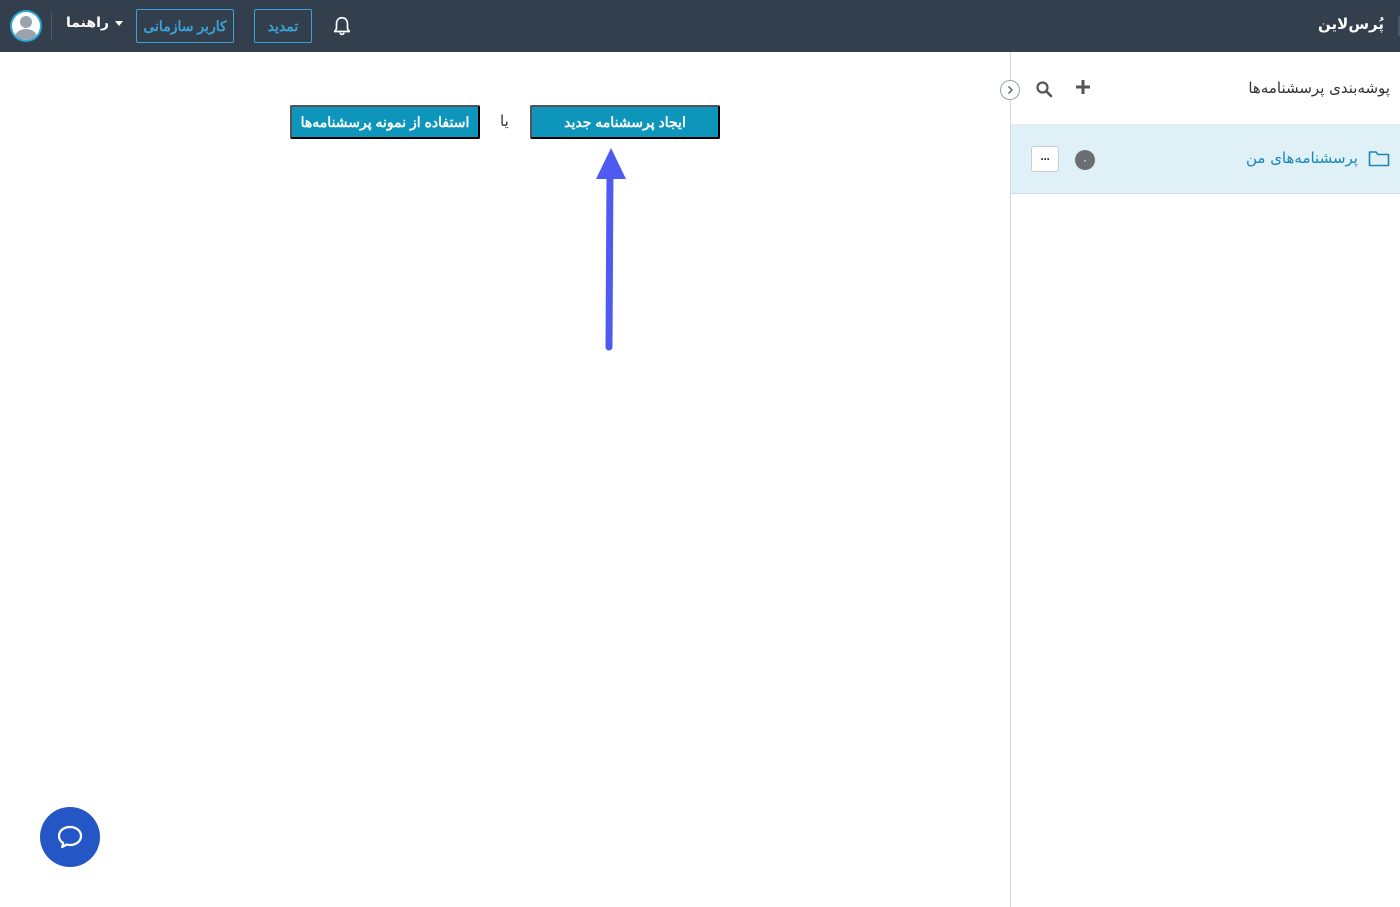 This screenshot has height=907, width=1400. I want to click on annotation-arrow-icon, so click(611, 249).